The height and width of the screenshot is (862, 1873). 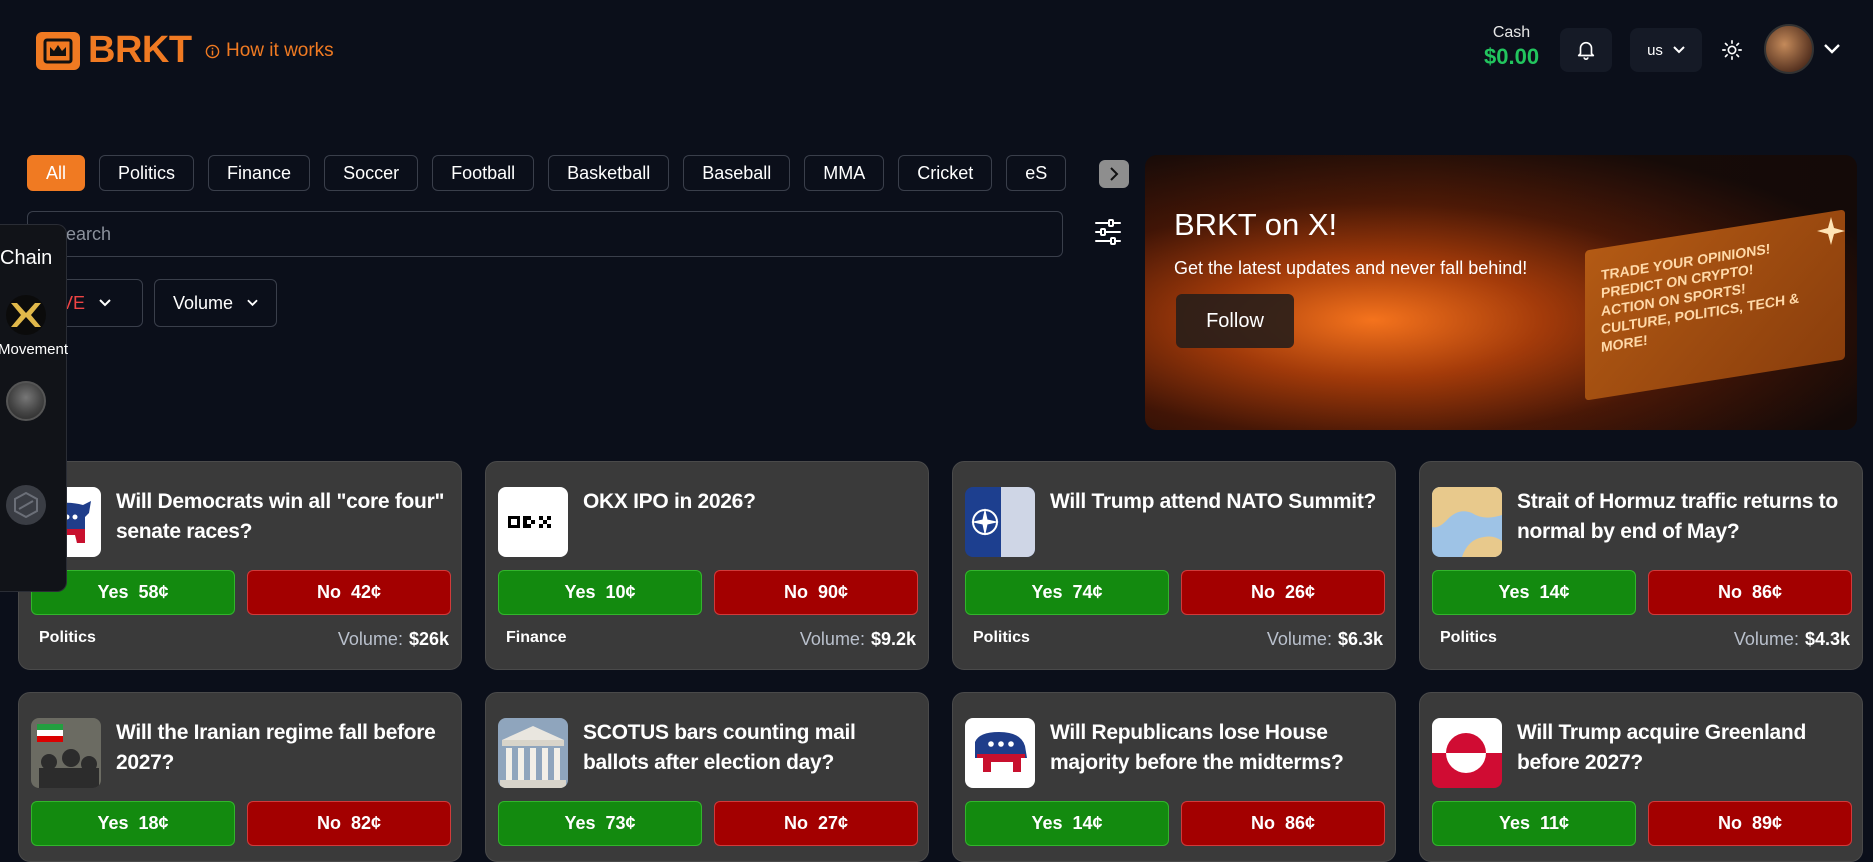 I want to click on filter-settings-button, so click(x=1108, y=234).